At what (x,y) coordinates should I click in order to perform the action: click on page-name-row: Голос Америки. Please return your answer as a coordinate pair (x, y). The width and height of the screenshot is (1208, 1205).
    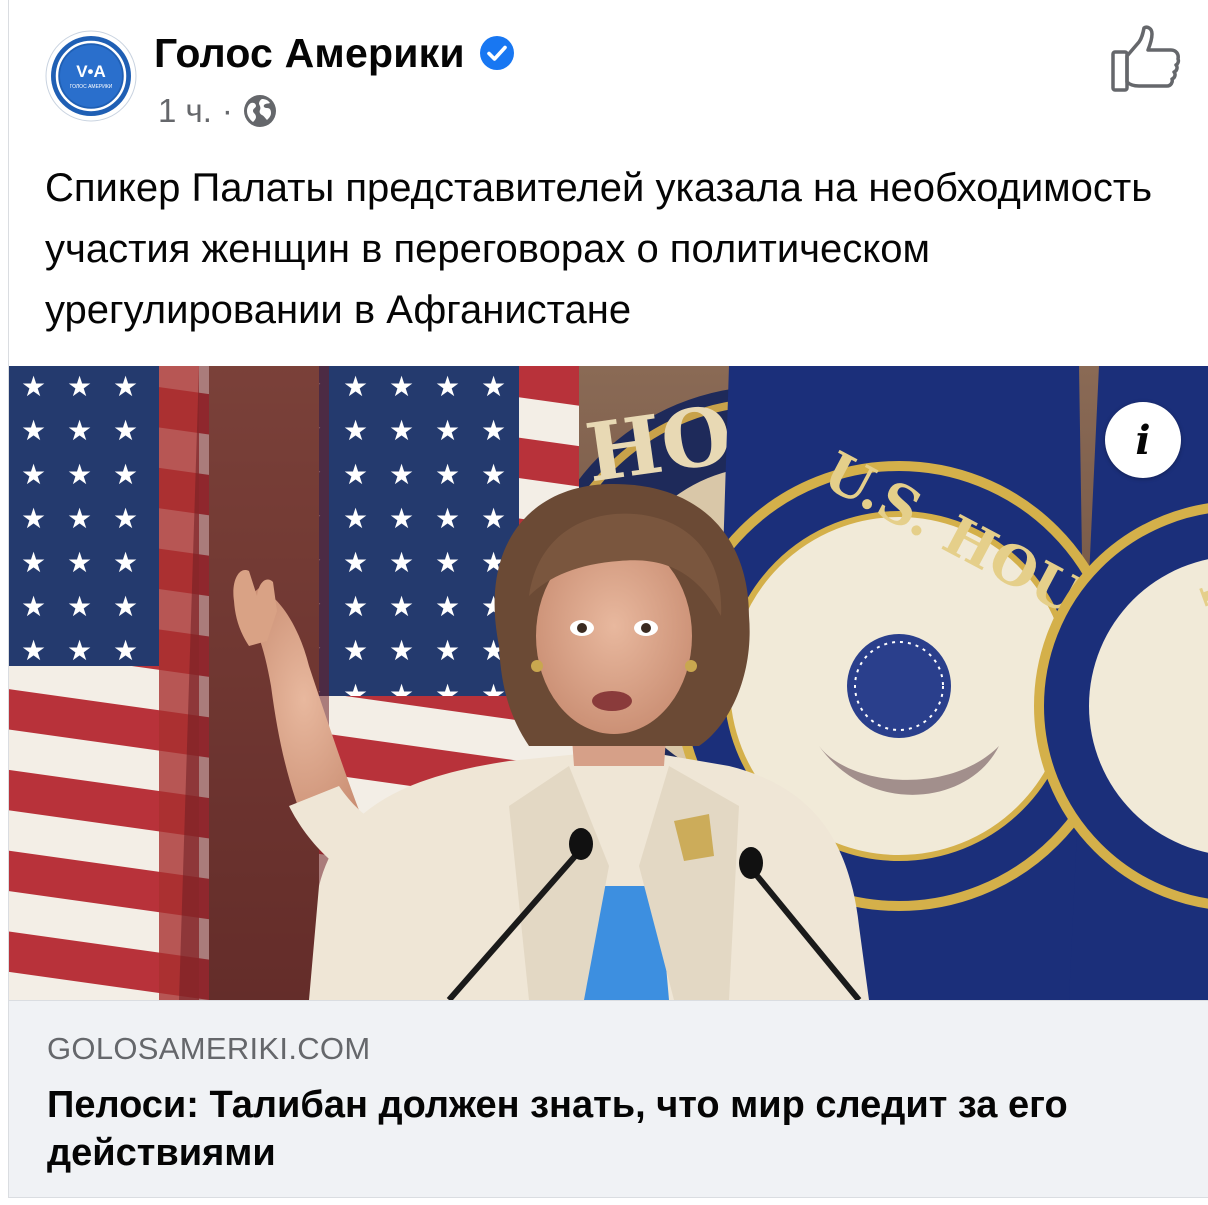
    Looking at the image, I should click on (334, 53).